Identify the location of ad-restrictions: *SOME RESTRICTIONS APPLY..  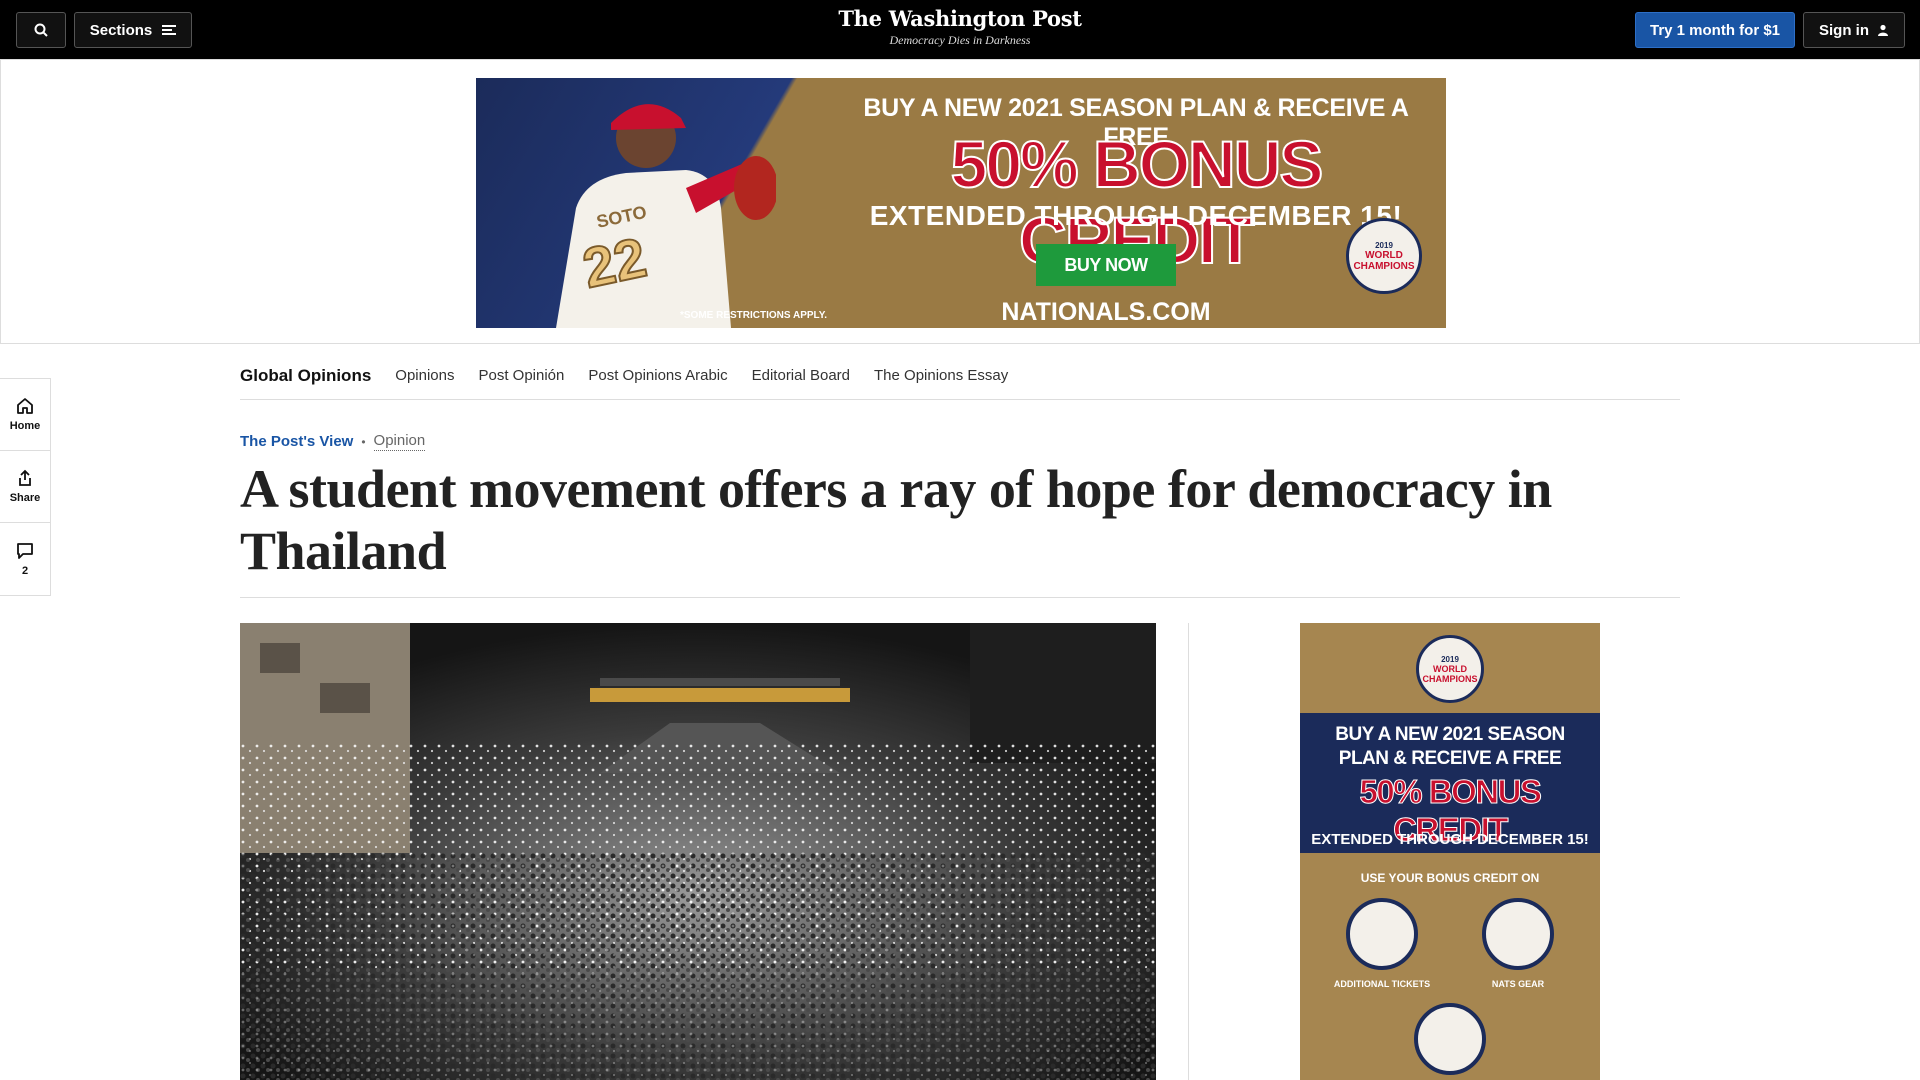
(754, 315).